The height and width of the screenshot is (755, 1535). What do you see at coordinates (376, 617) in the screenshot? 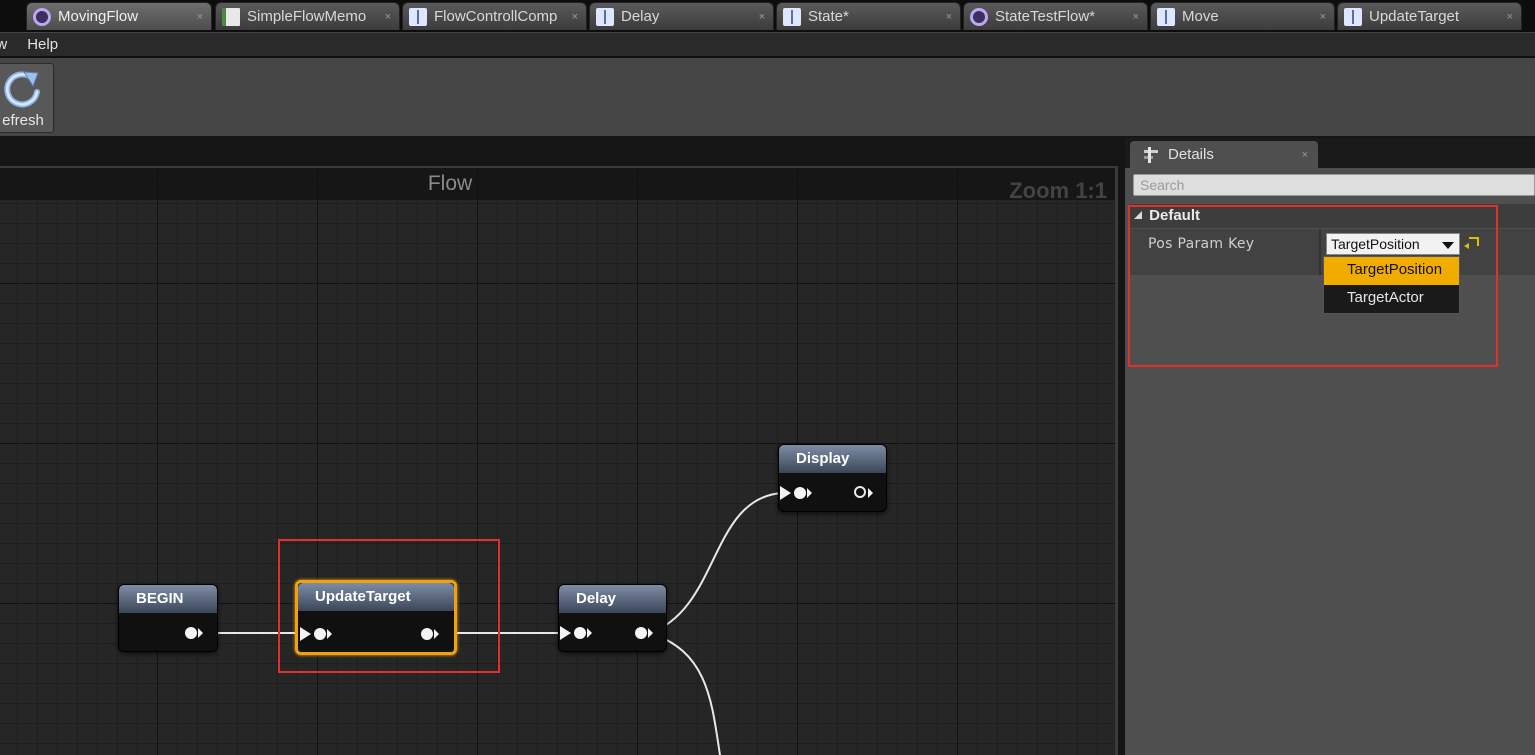
I see `node-updatetarget: UpdateTarget` at bounding box center [376, 617].